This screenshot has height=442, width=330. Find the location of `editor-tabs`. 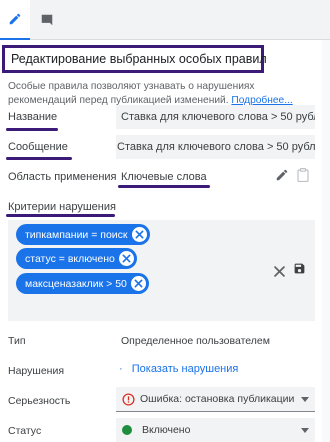

editor-tabs is located at coordinates (165, 20).